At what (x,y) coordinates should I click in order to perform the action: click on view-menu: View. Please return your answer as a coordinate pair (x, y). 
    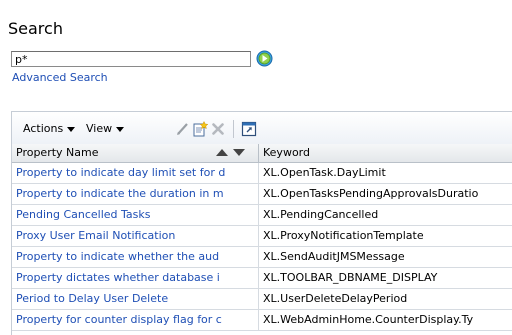
    Looking at the image, I should click on (105, 129).